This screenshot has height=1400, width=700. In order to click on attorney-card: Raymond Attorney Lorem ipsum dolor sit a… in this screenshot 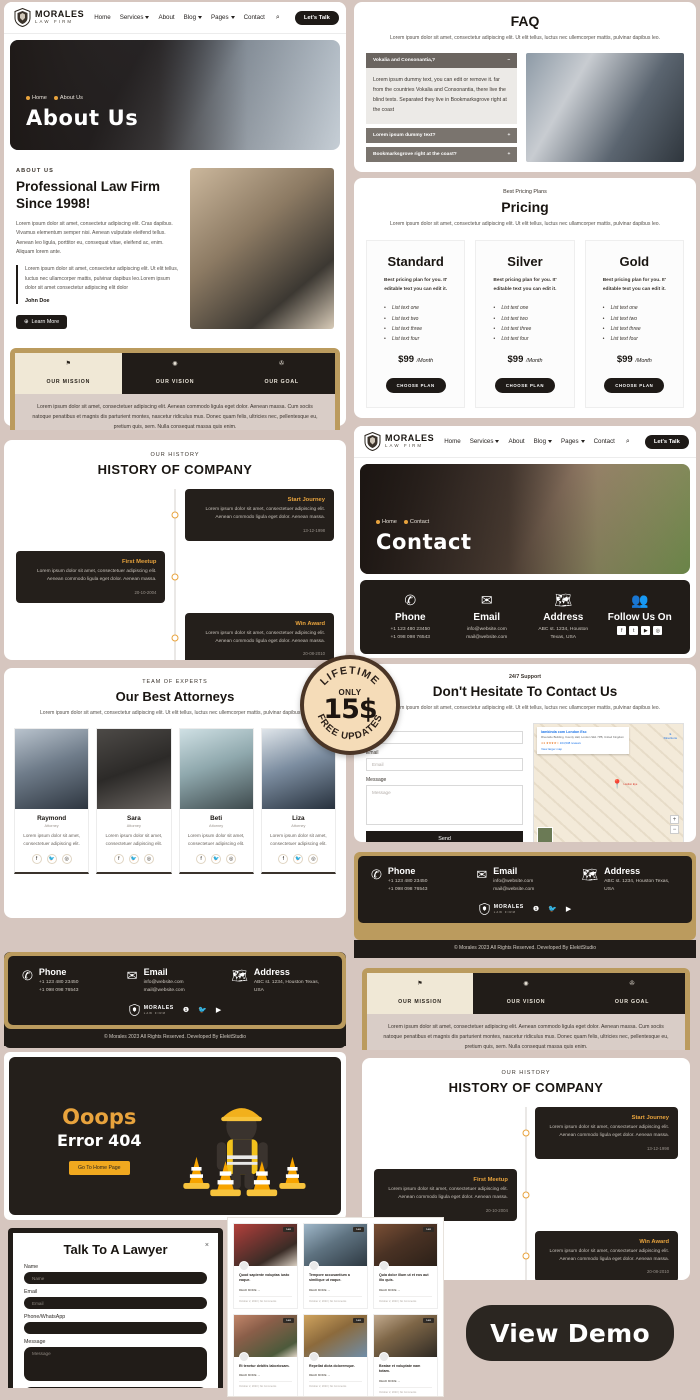, I will do `click(52, 801)`.